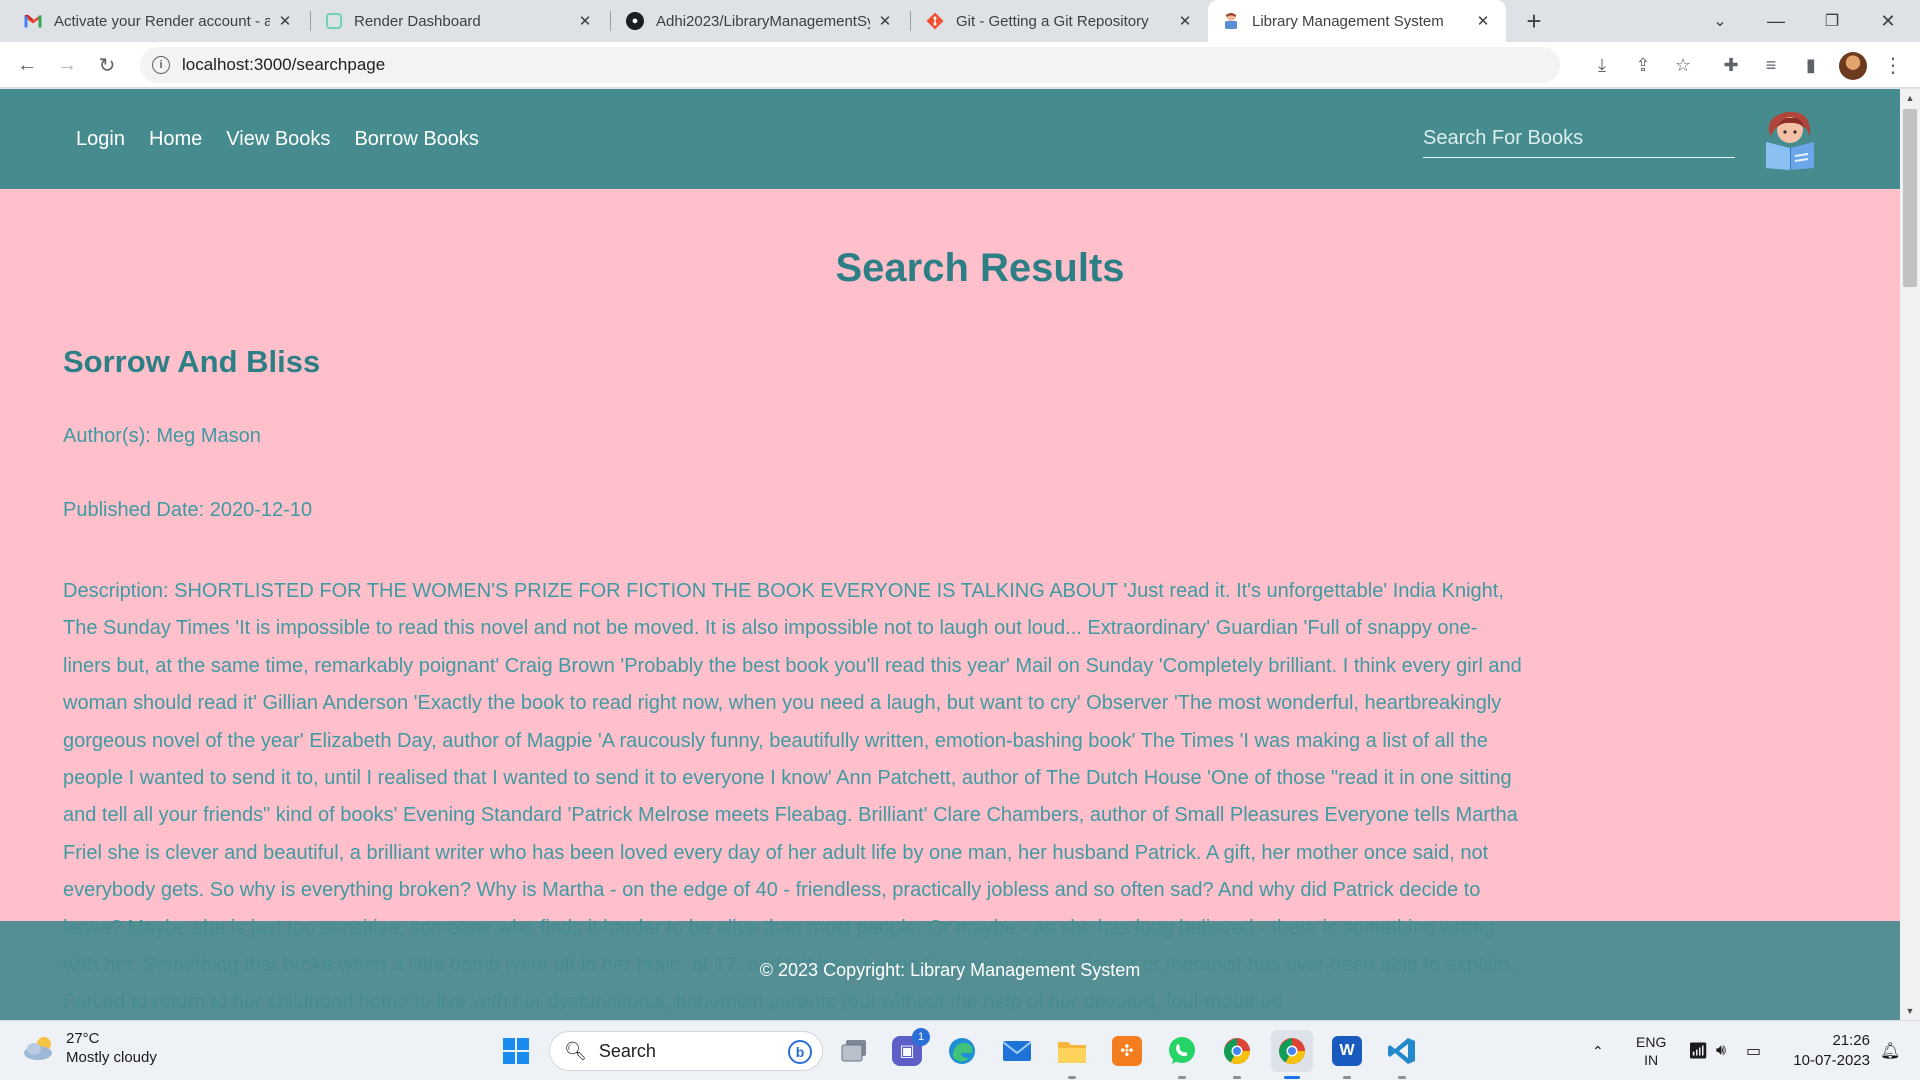 The height and width of the screenshot is (1080, 1920). What do you see at coordinates (962, 1051) in the screenshot?
I see `edge-browser-icon` at bounding box center [962, 1051].